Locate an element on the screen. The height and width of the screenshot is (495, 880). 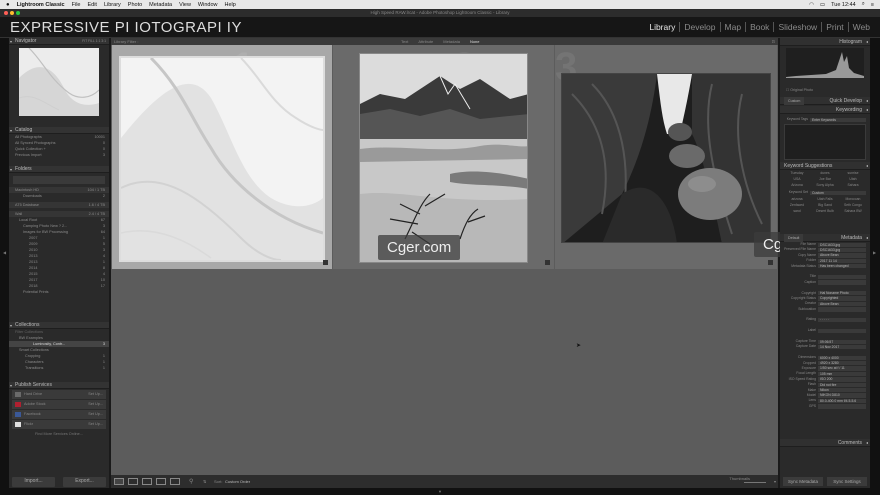
module-map: Map is located at coordinates (732, 27).